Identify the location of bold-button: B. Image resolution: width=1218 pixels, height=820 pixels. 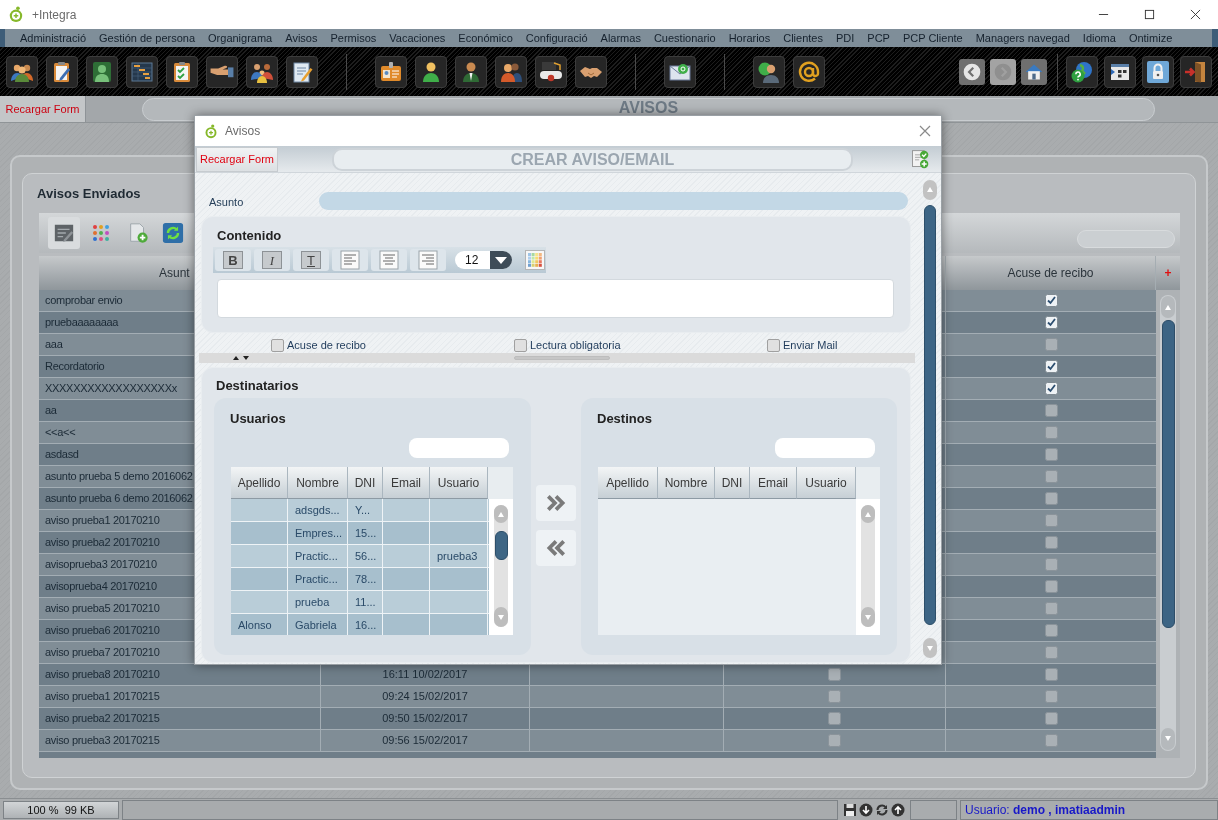
(233, 260).